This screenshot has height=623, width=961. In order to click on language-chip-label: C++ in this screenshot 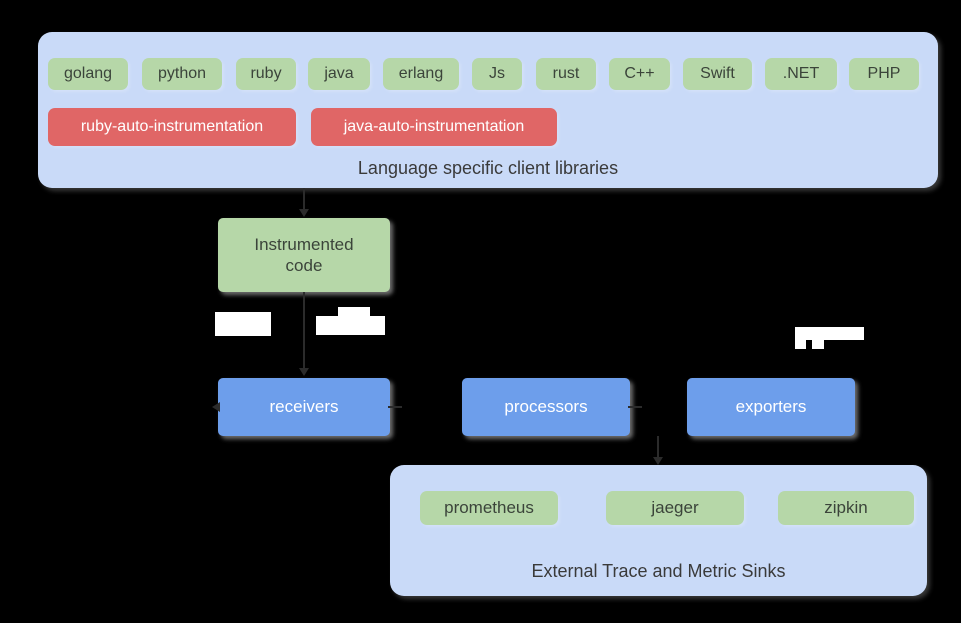, I will do `click(639, 73)`.